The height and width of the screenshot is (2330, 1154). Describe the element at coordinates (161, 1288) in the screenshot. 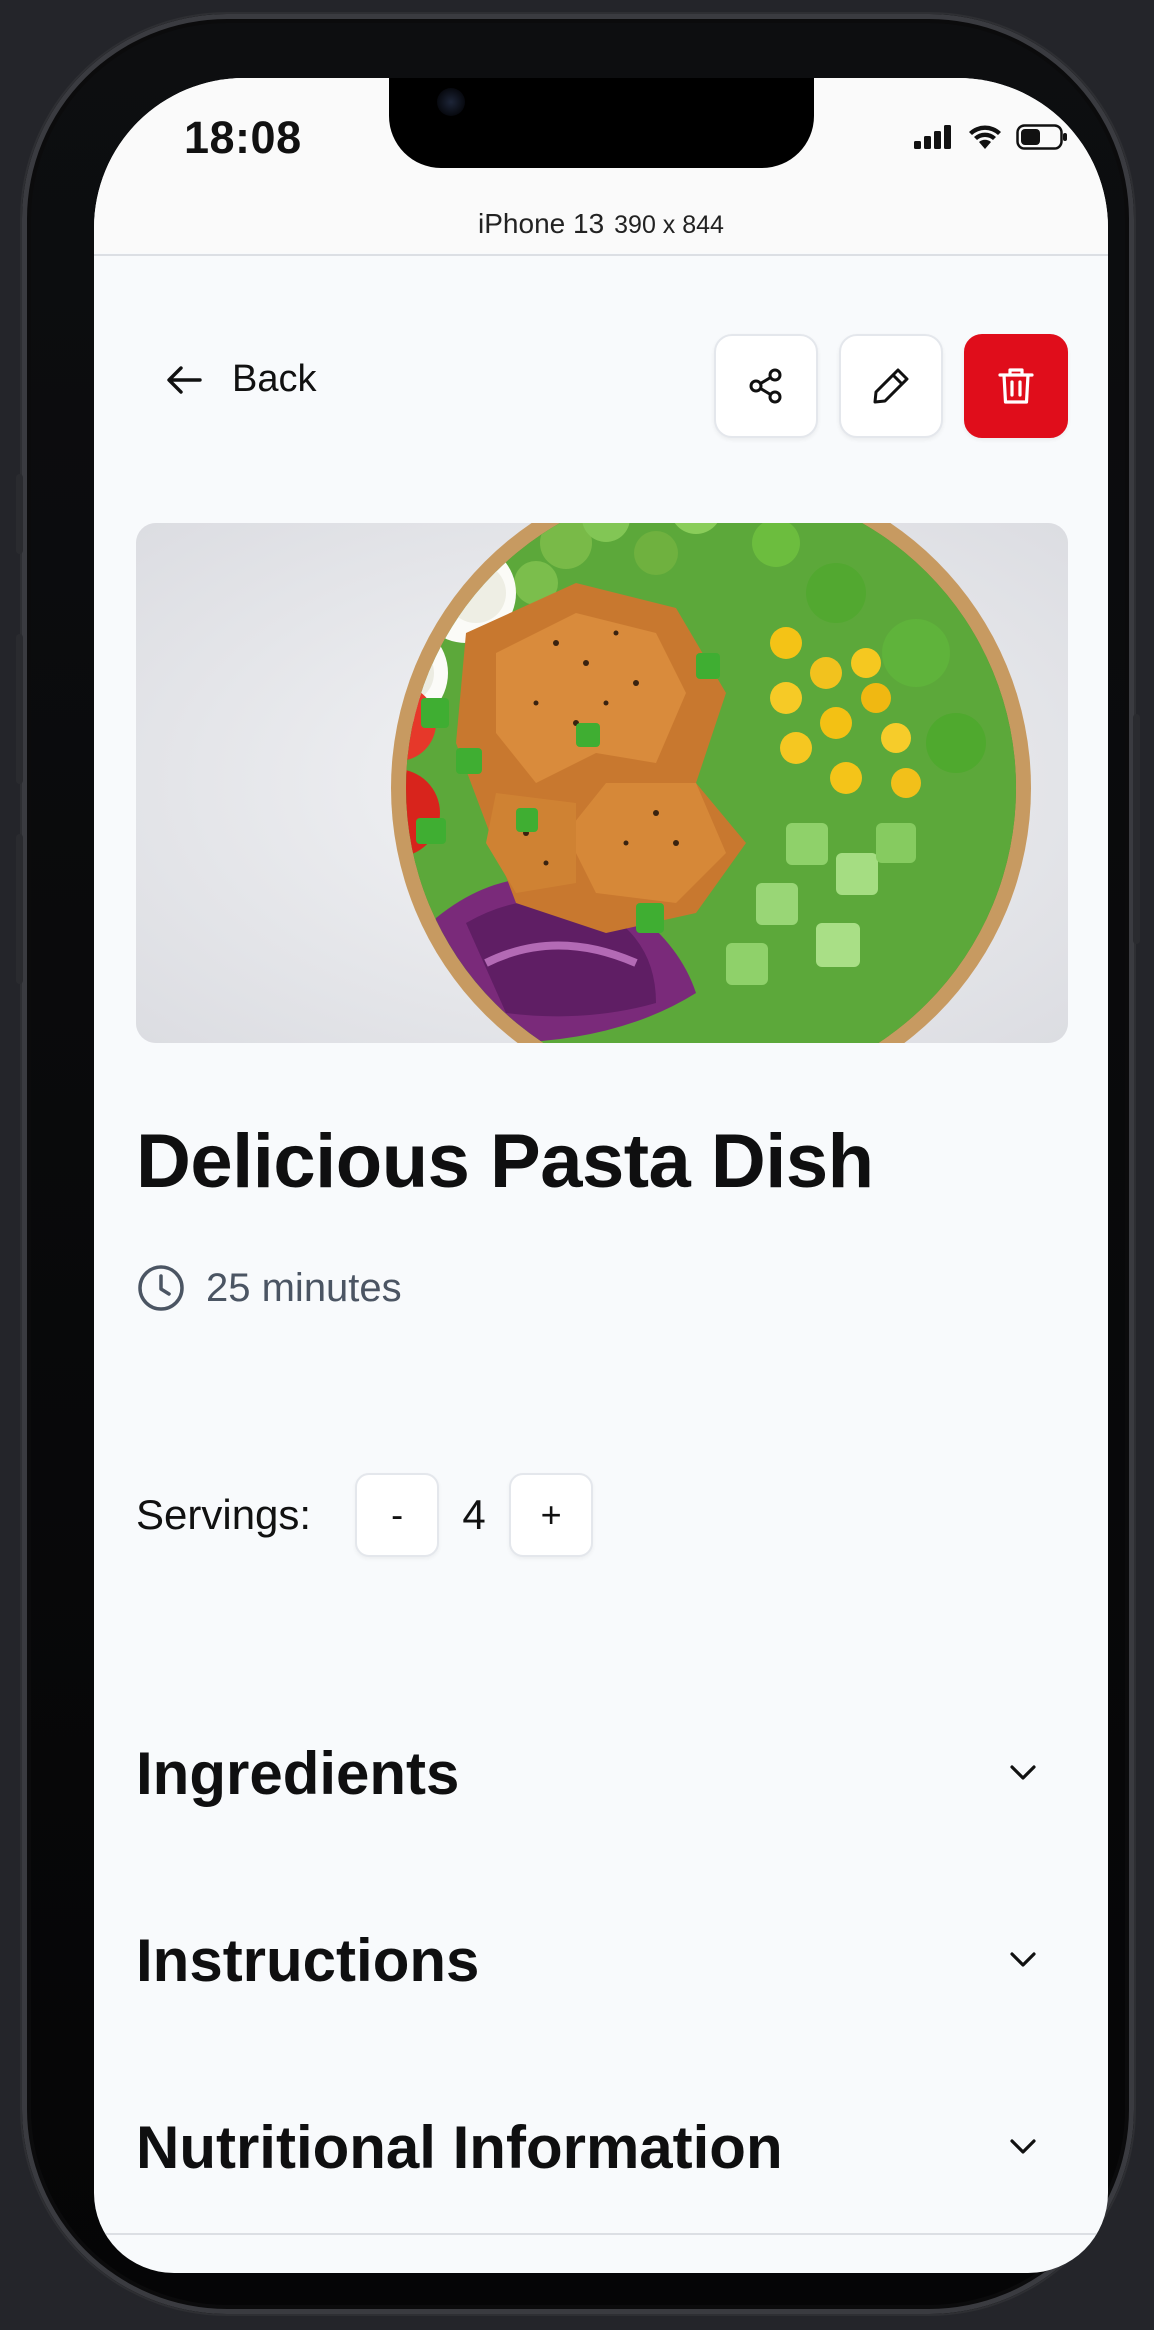

I see `clock-icon` at that location.